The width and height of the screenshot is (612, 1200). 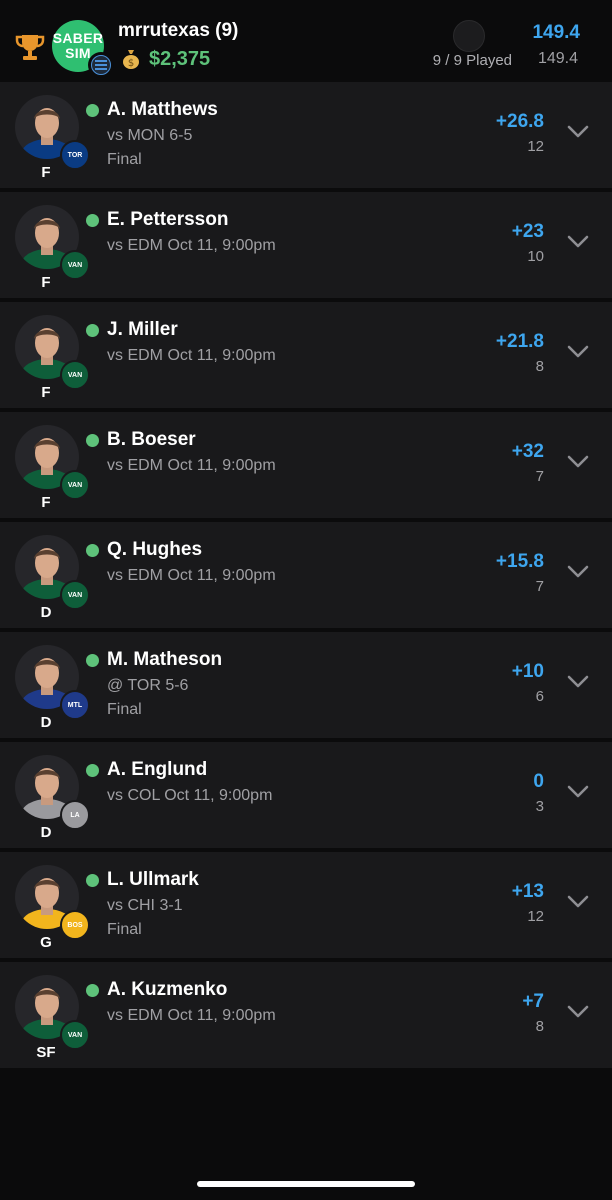 What do you see at coordinates (190, 795) in the screenshot?
I see `game-info: vs COL Oct 11, 9:00pm` at bounding box center [190, 795].